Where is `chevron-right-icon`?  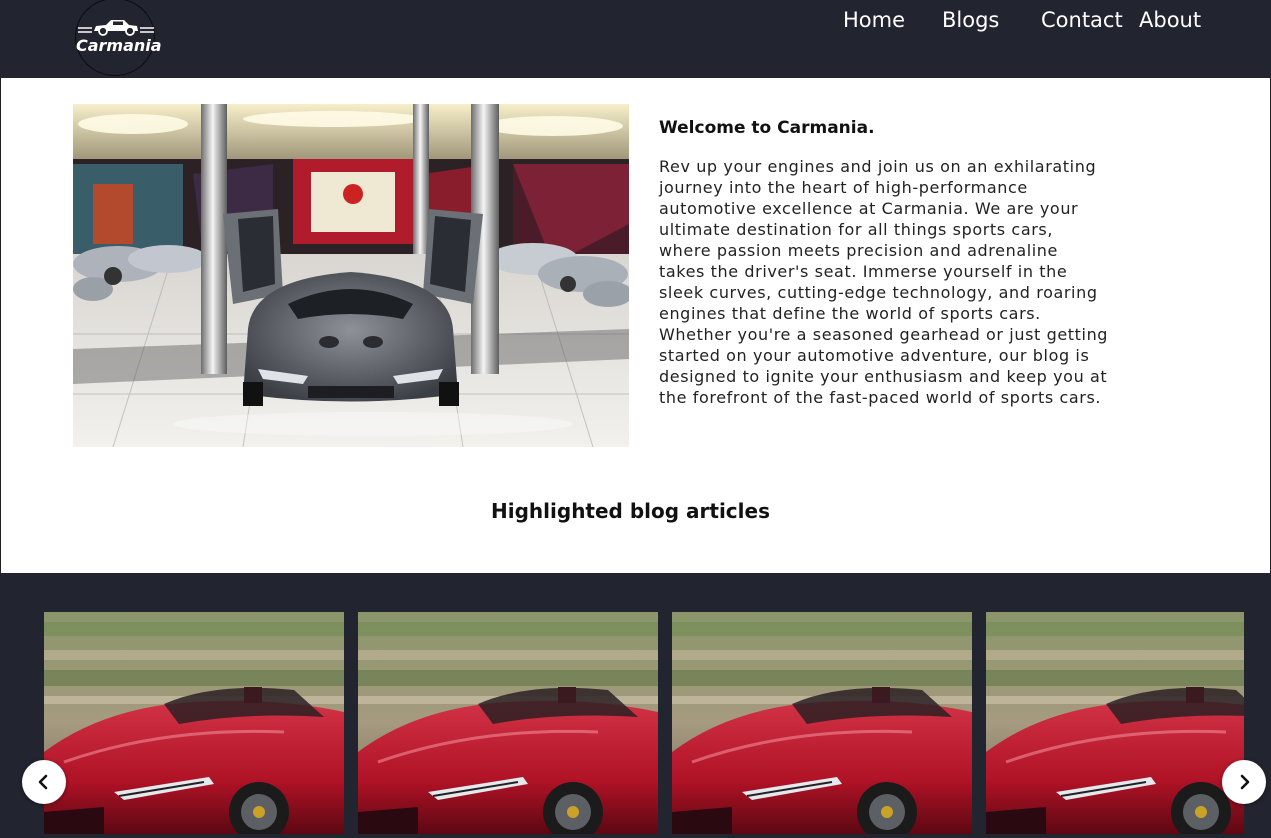 chevron-right-icon is located at coordinates (1245, 782).